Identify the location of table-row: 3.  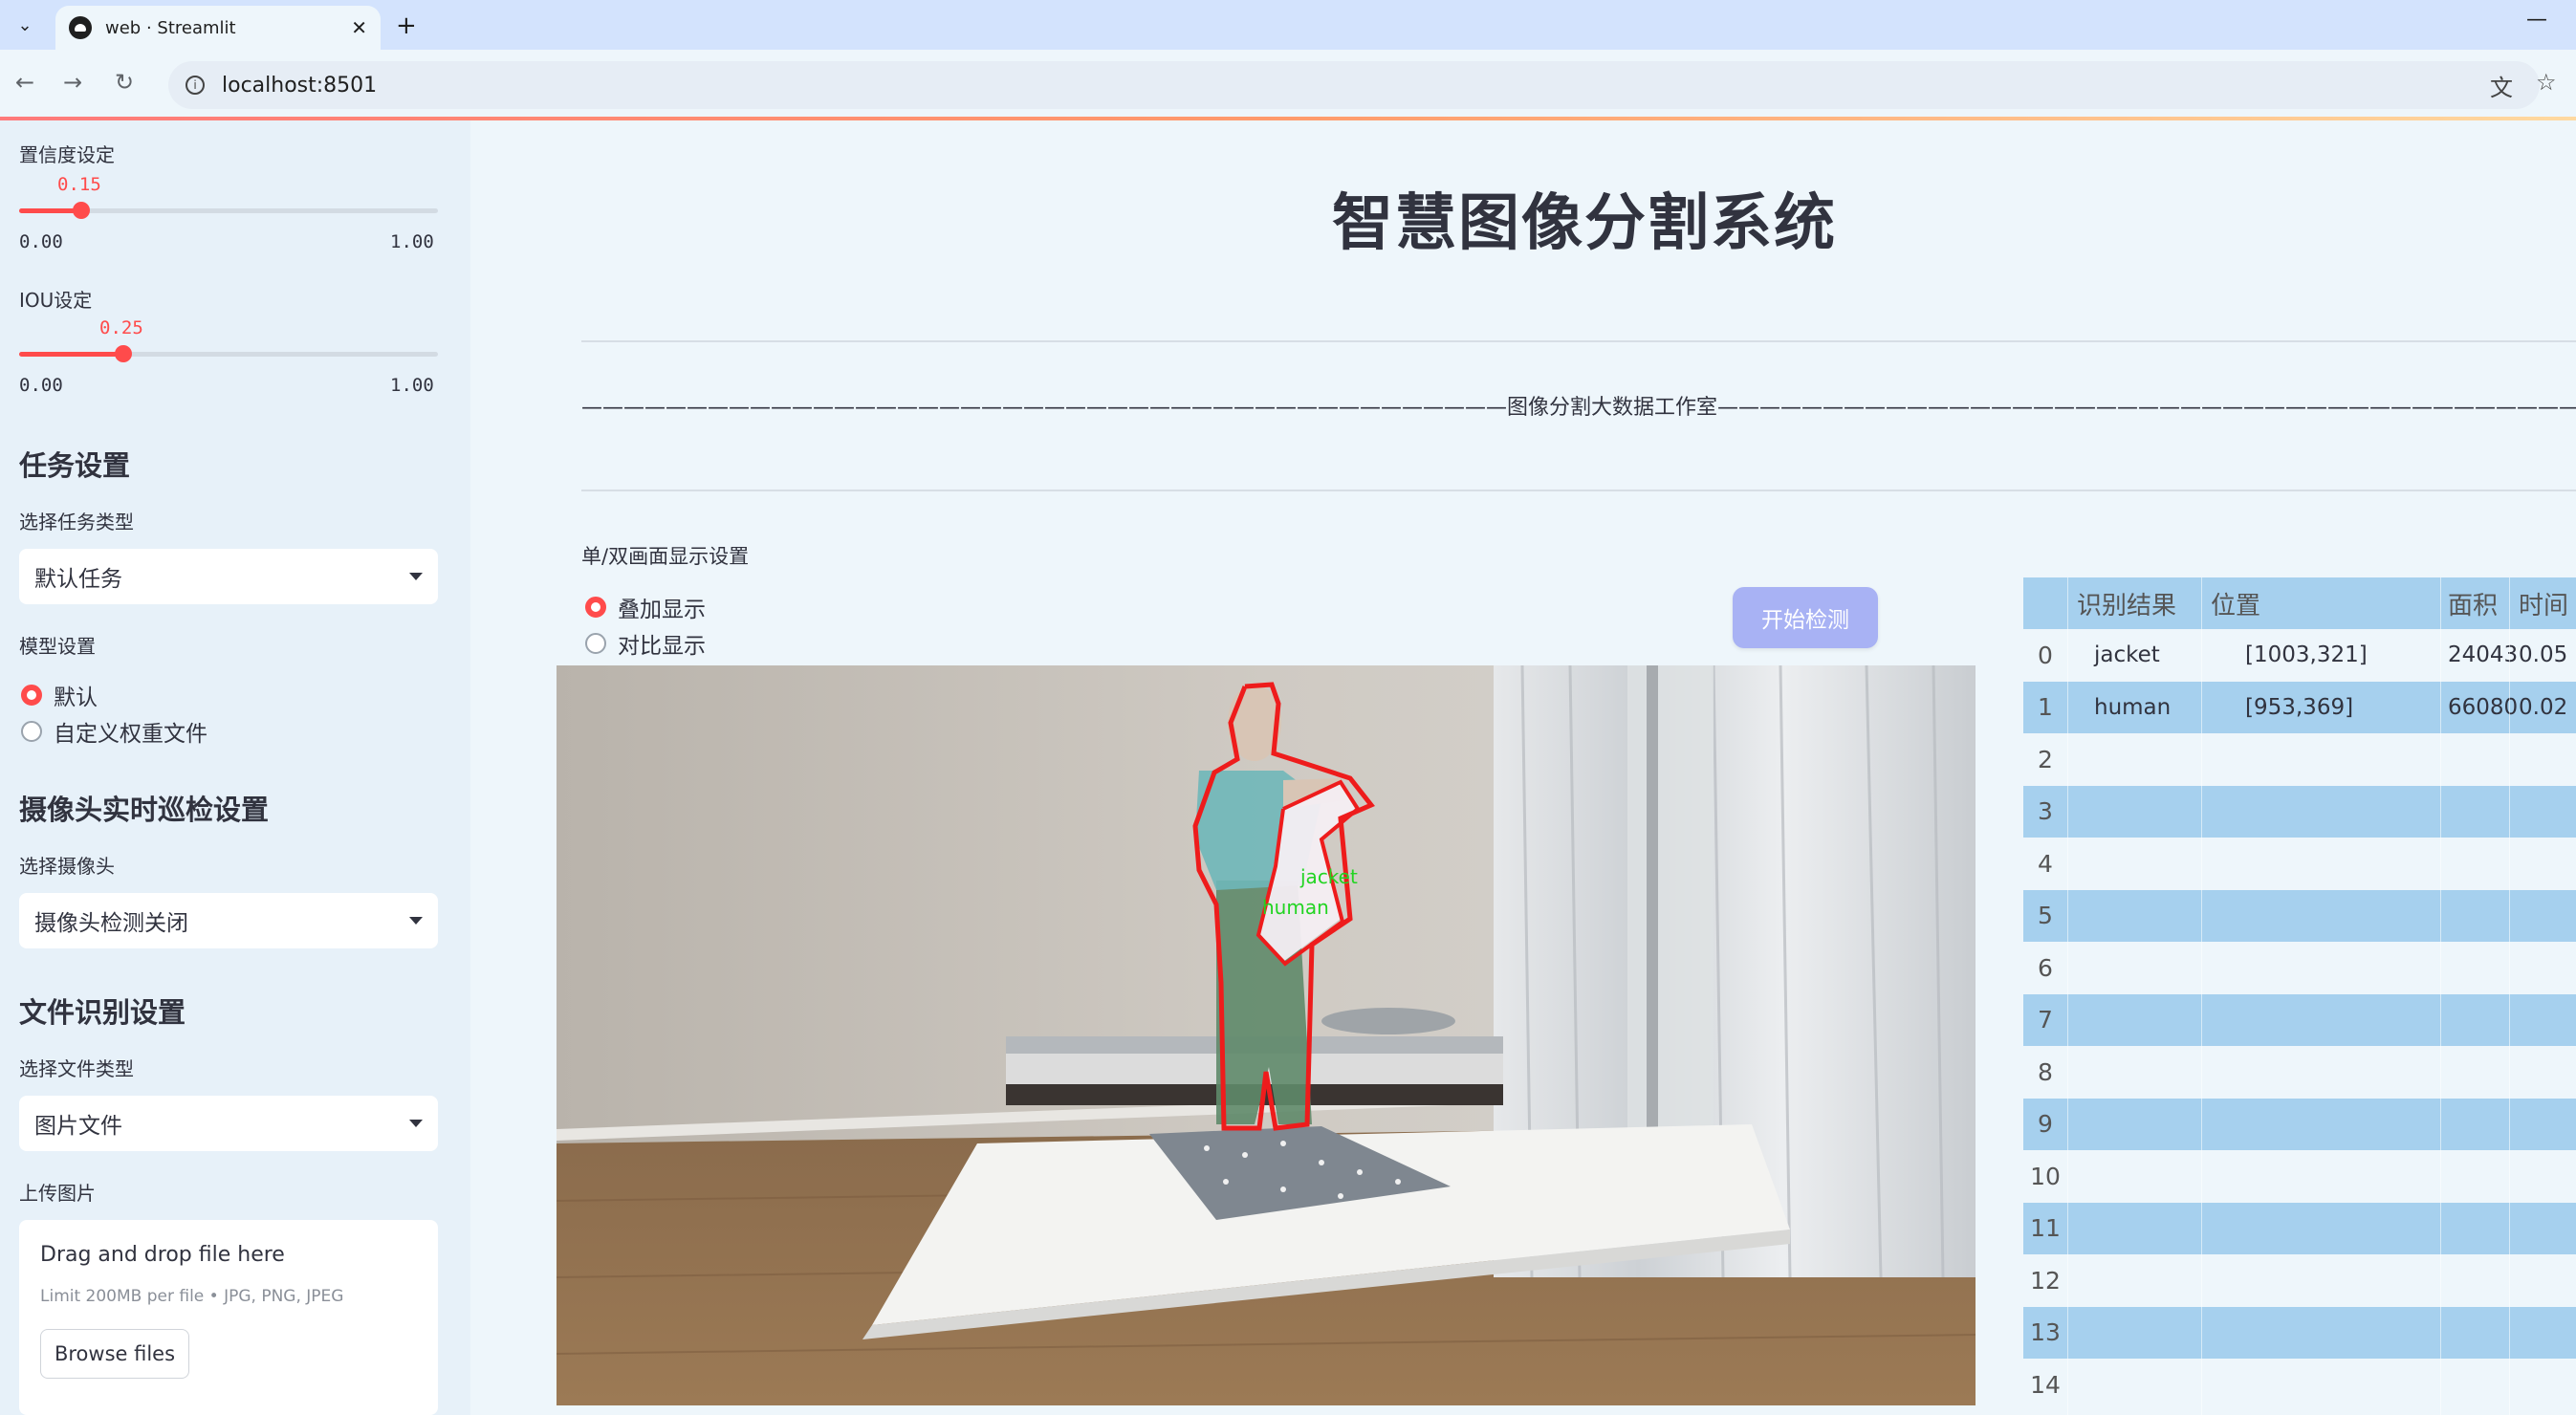
(2299, 811).